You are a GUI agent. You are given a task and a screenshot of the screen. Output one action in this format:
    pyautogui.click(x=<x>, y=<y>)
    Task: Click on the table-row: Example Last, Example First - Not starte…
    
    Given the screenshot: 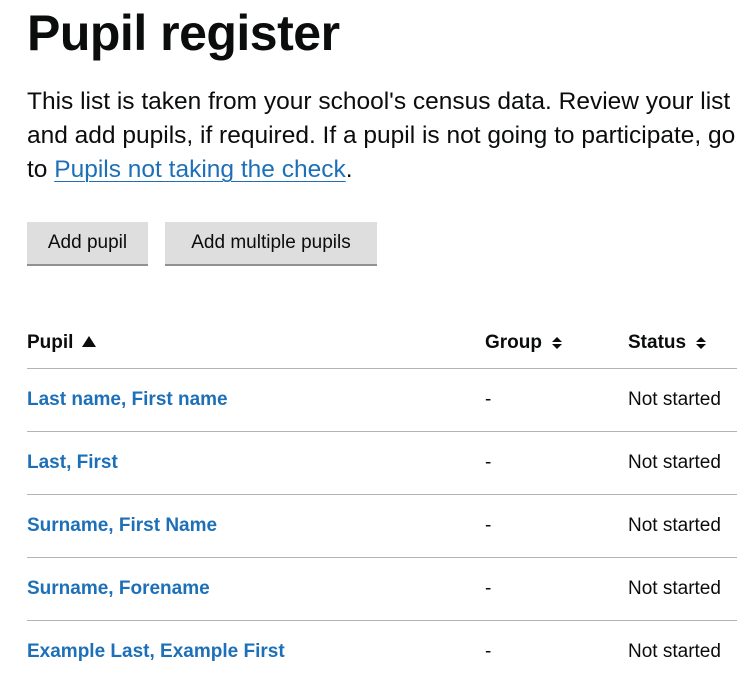 What is the action you would take?
    pyautogui.click(x=382, y=652)
    